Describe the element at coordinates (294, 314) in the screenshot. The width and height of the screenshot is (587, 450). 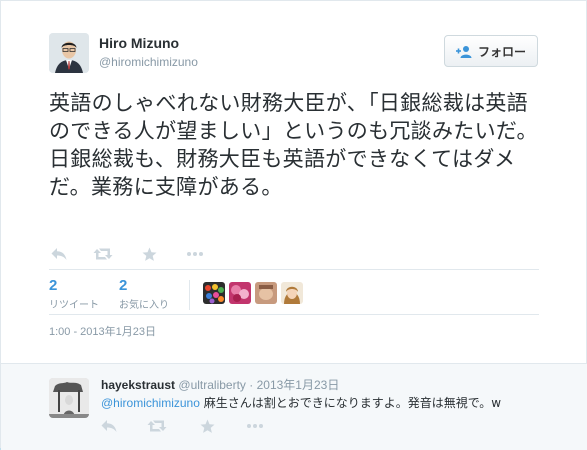
I see `stats-bottom-divider` at that location.